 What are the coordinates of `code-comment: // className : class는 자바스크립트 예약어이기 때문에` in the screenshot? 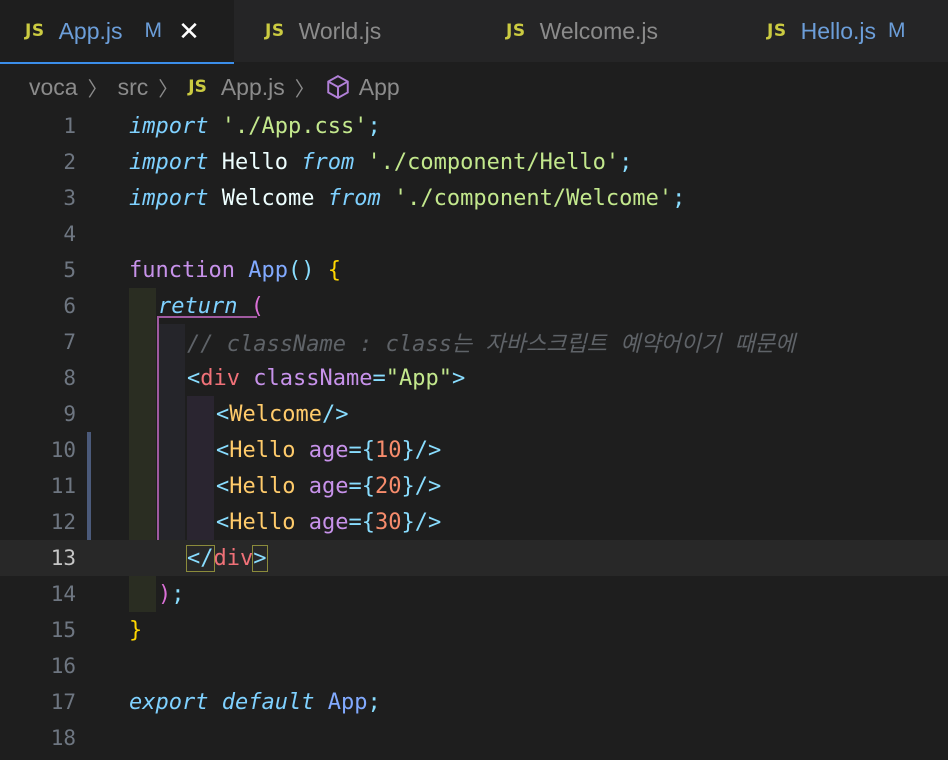 It's located at (491, 344).